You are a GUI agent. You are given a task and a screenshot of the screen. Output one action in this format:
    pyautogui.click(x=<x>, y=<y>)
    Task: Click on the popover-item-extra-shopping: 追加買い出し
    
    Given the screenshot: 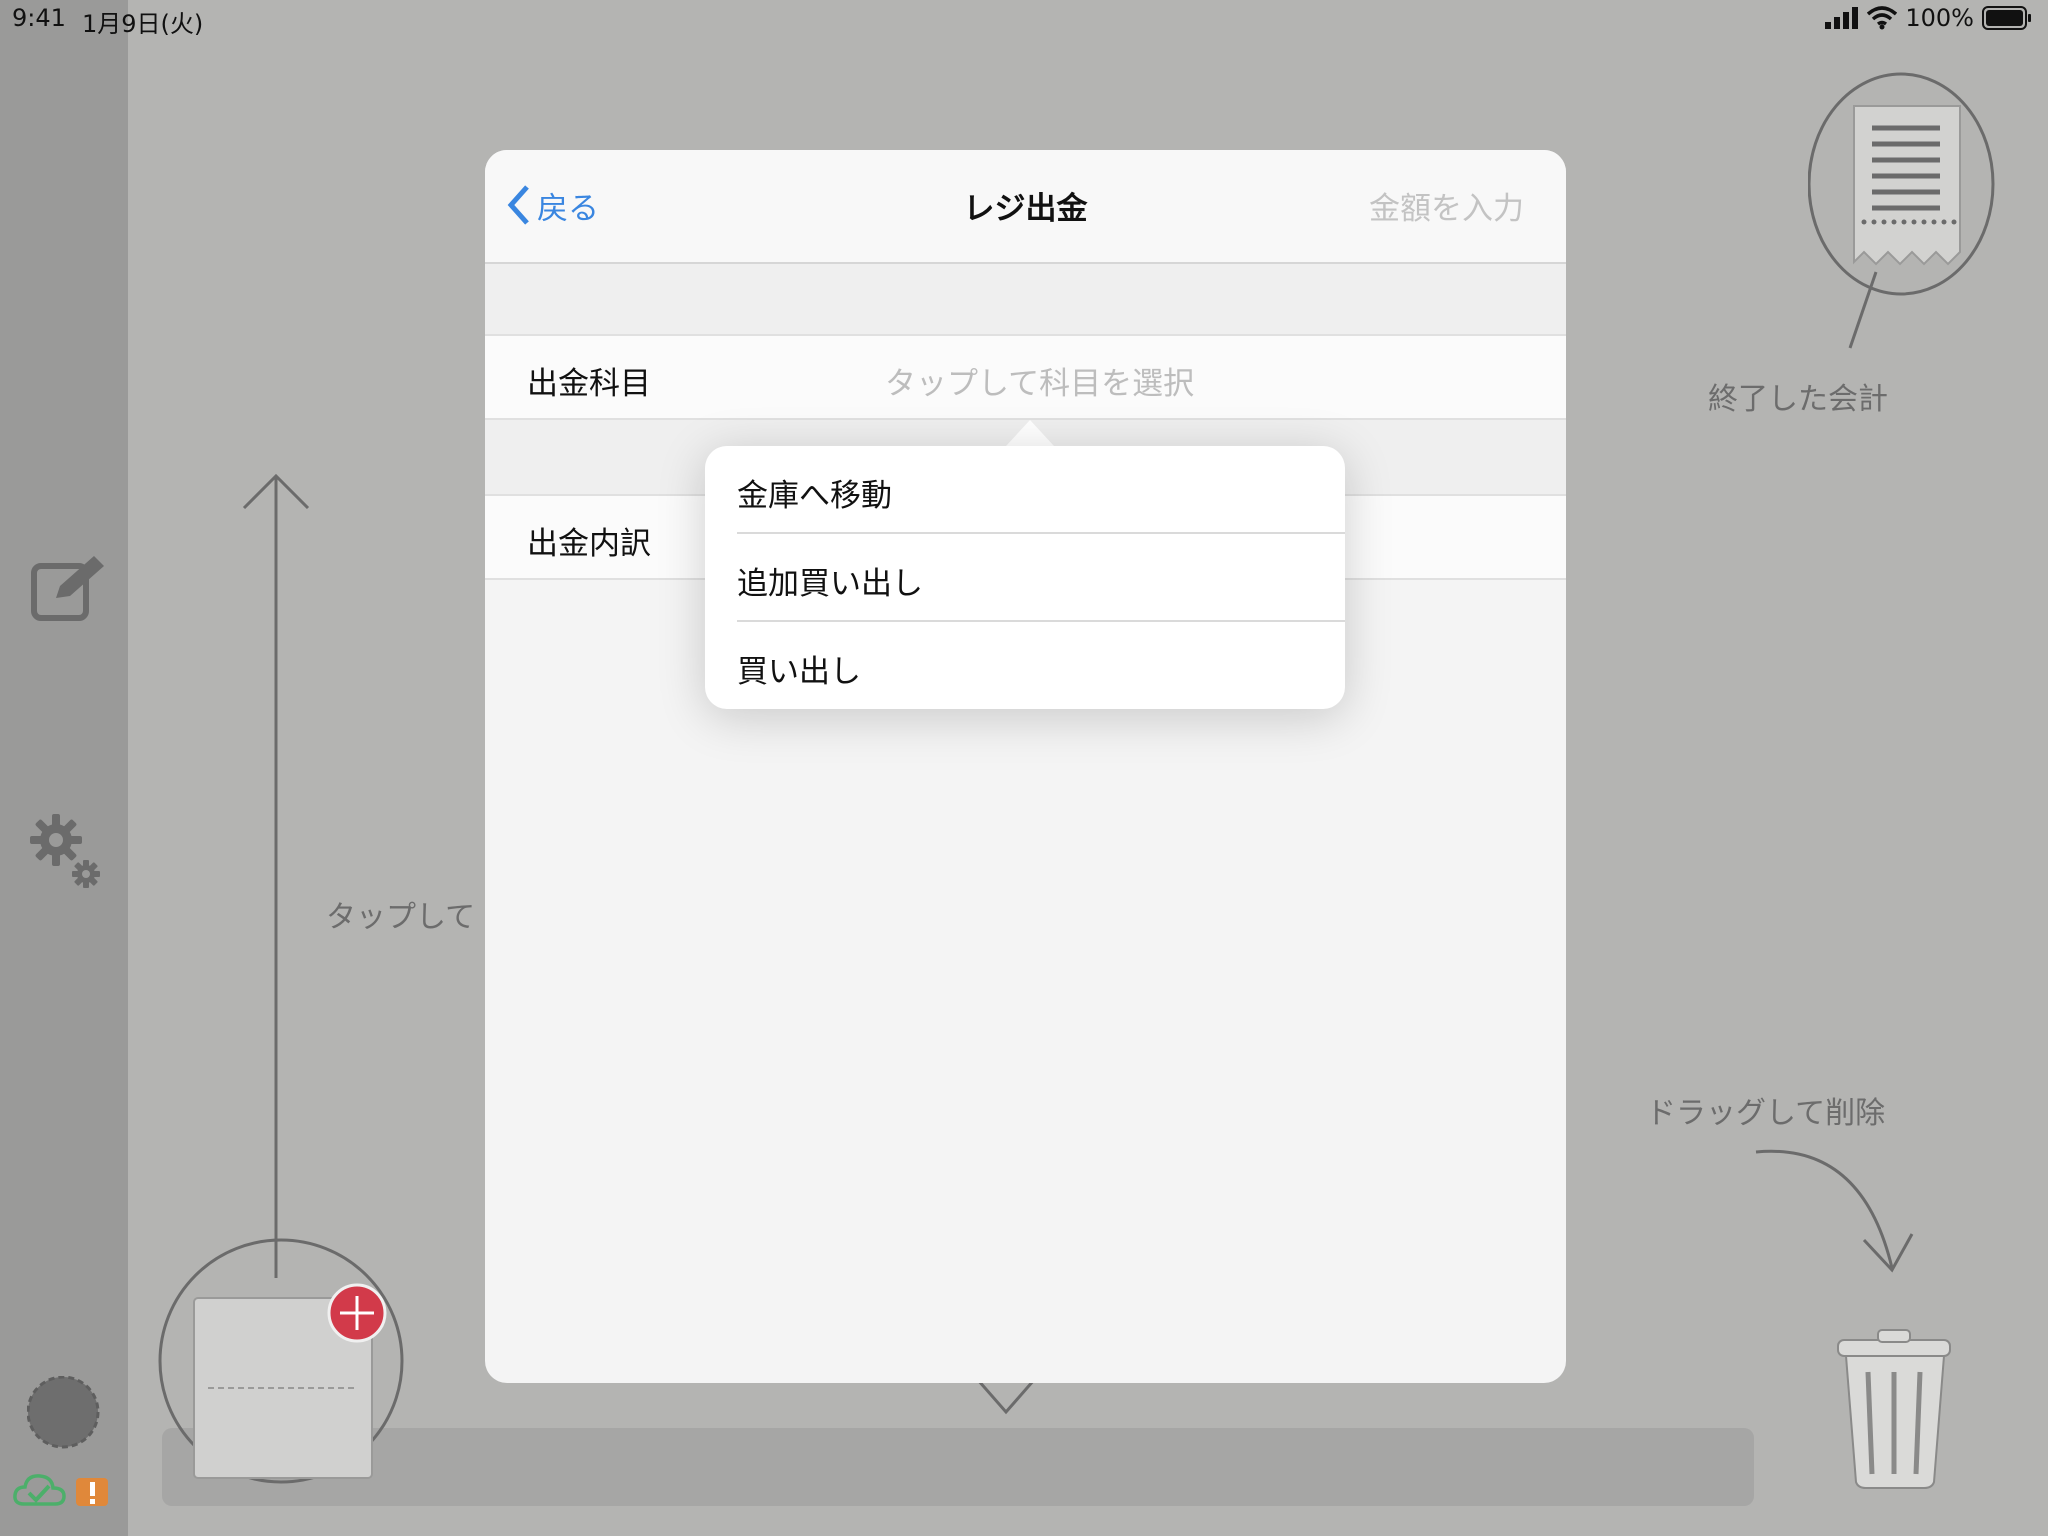 What is the action you would take?
    pyautogui.click(x=1041, y=578)
    